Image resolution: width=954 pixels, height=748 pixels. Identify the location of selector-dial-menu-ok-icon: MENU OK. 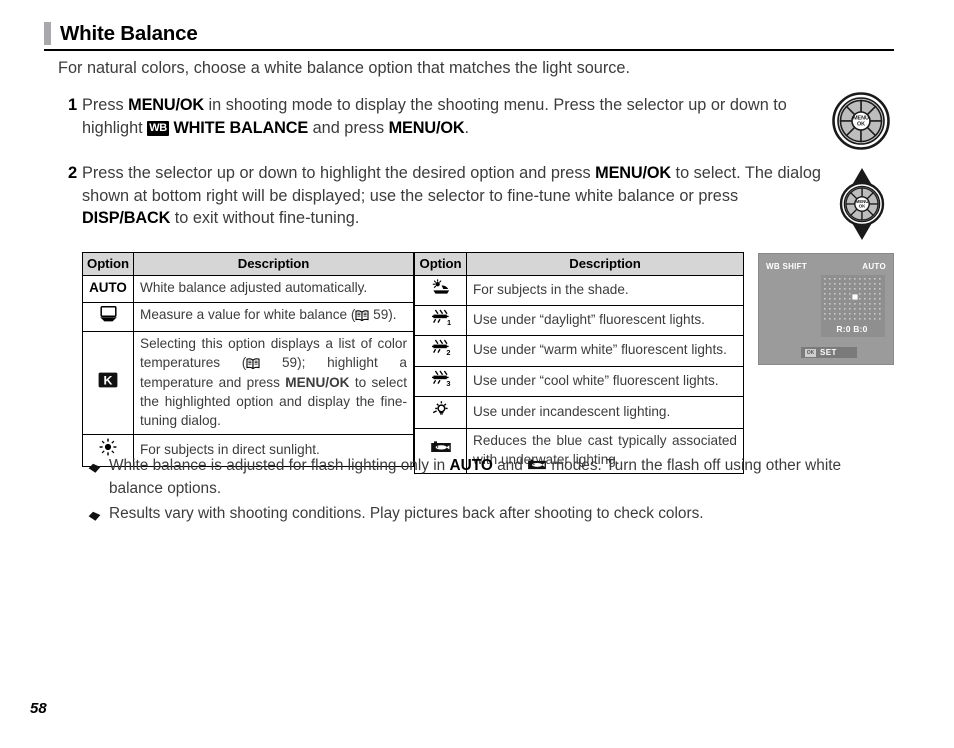
(861, 123).